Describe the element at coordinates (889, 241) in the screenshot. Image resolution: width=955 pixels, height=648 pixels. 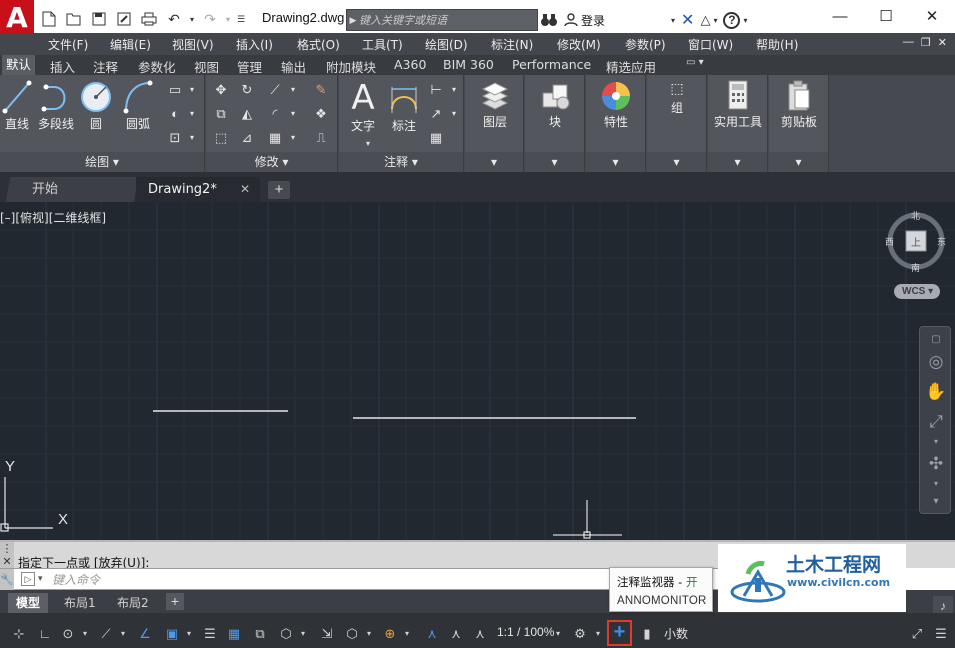
I see `viewcube-west: 西` at that location.